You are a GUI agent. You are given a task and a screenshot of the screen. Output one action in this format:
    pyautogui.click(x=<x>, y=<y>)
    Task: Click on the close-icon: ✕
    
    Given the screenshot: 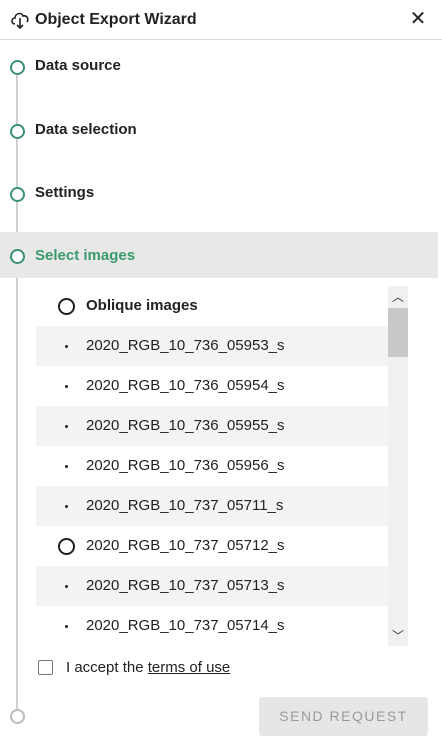 What is the action you would take?
    pyautogui.click(x=418, y=19)
    